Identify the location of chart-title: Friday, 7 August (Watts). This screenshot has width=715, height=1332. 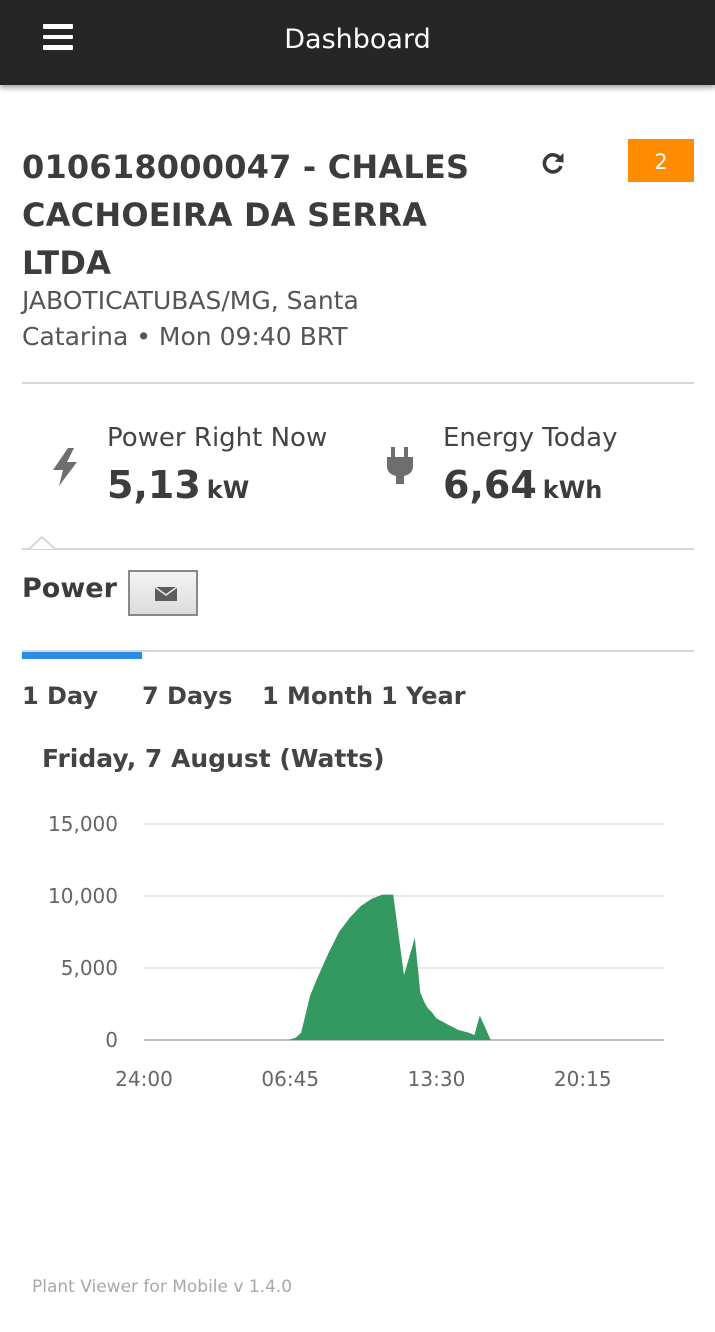
(213, 758).